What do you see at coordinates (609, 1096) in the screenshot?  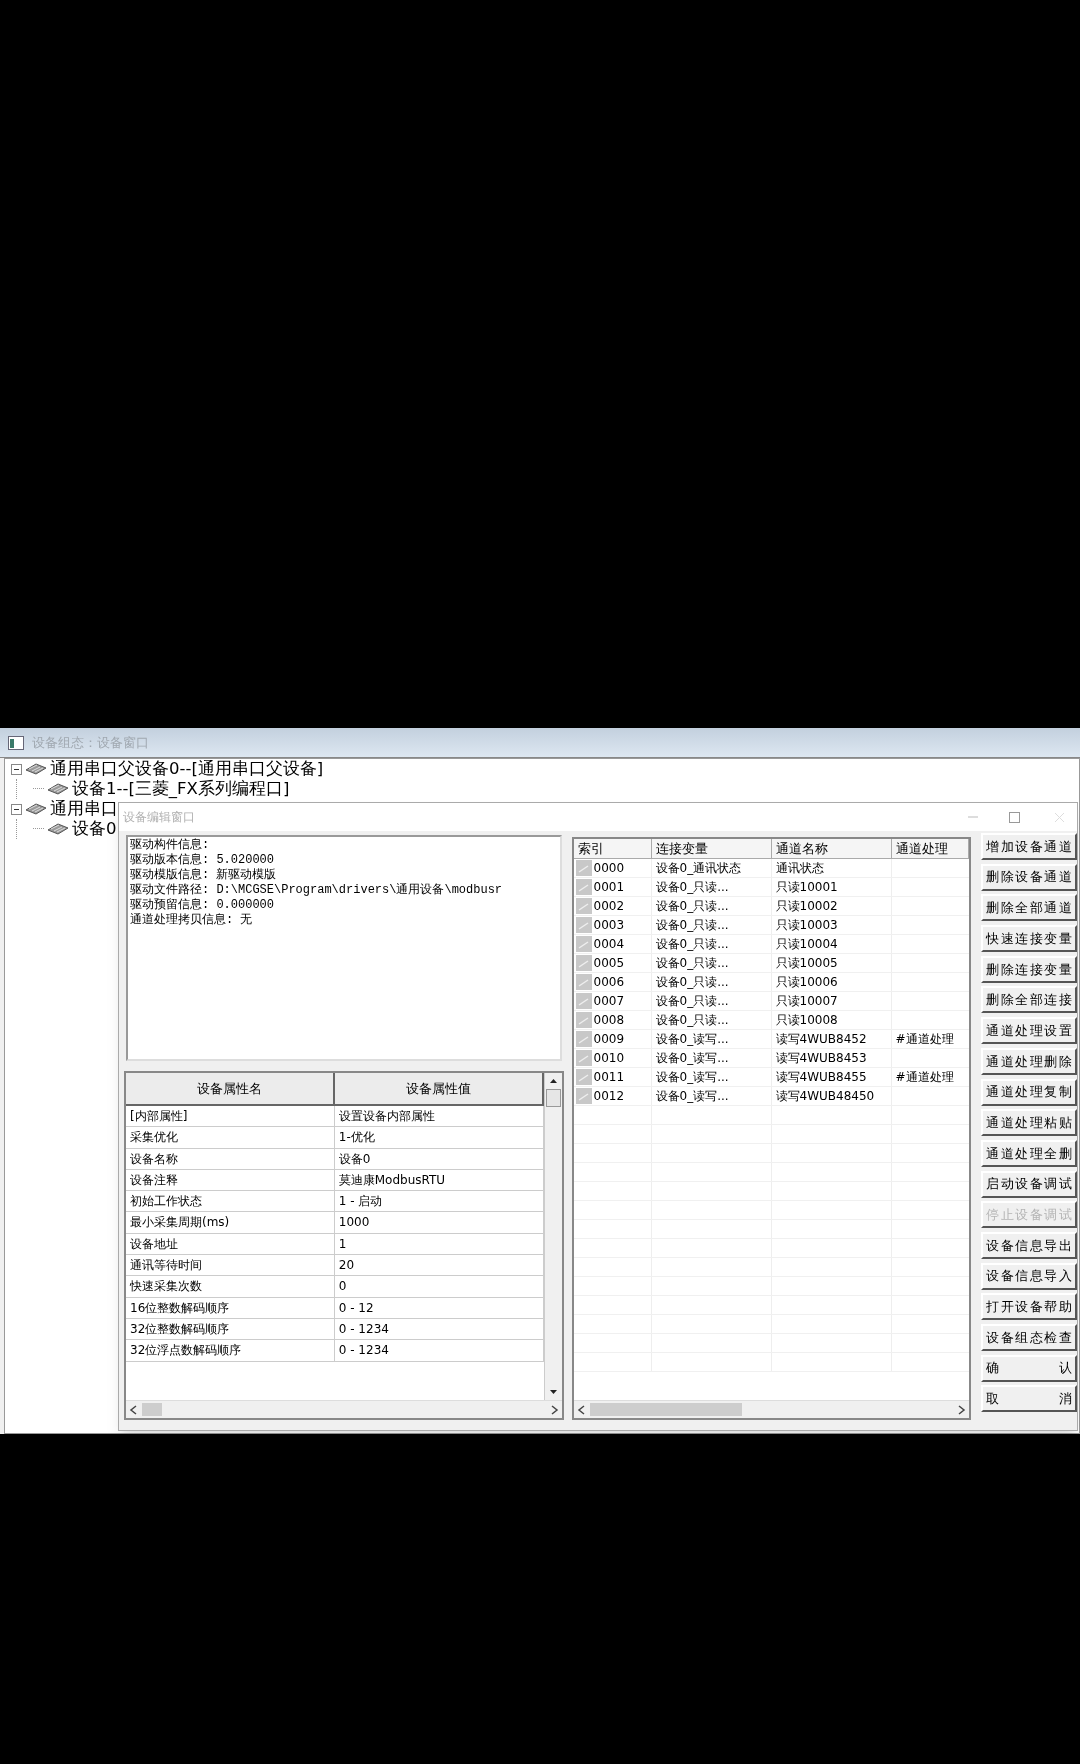 I see `table-cell-text: 0012` at bounding box center [609, 1096].